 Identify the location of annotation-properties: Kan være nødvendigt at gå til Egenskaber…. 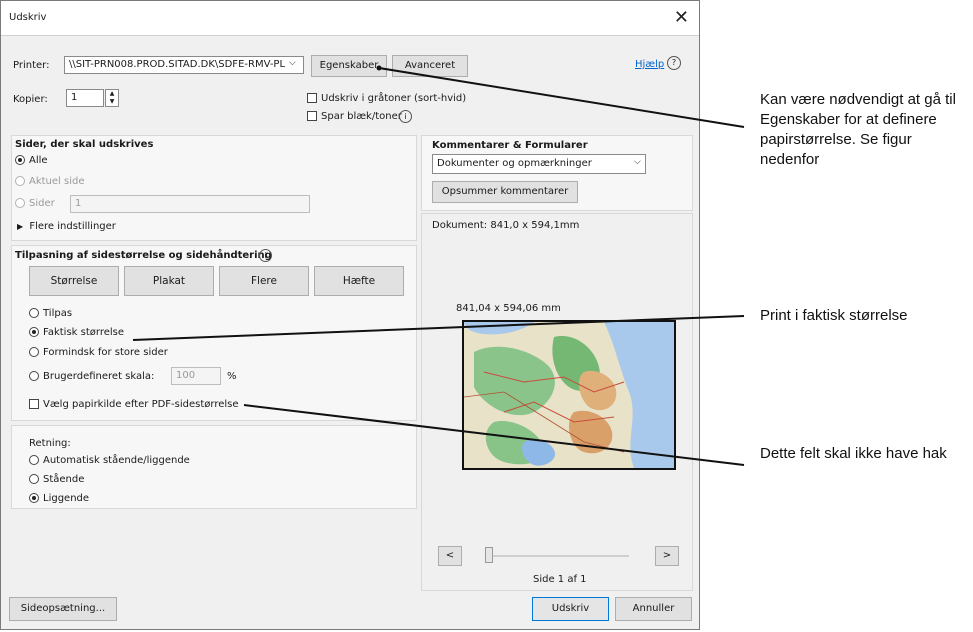
(858, 129).